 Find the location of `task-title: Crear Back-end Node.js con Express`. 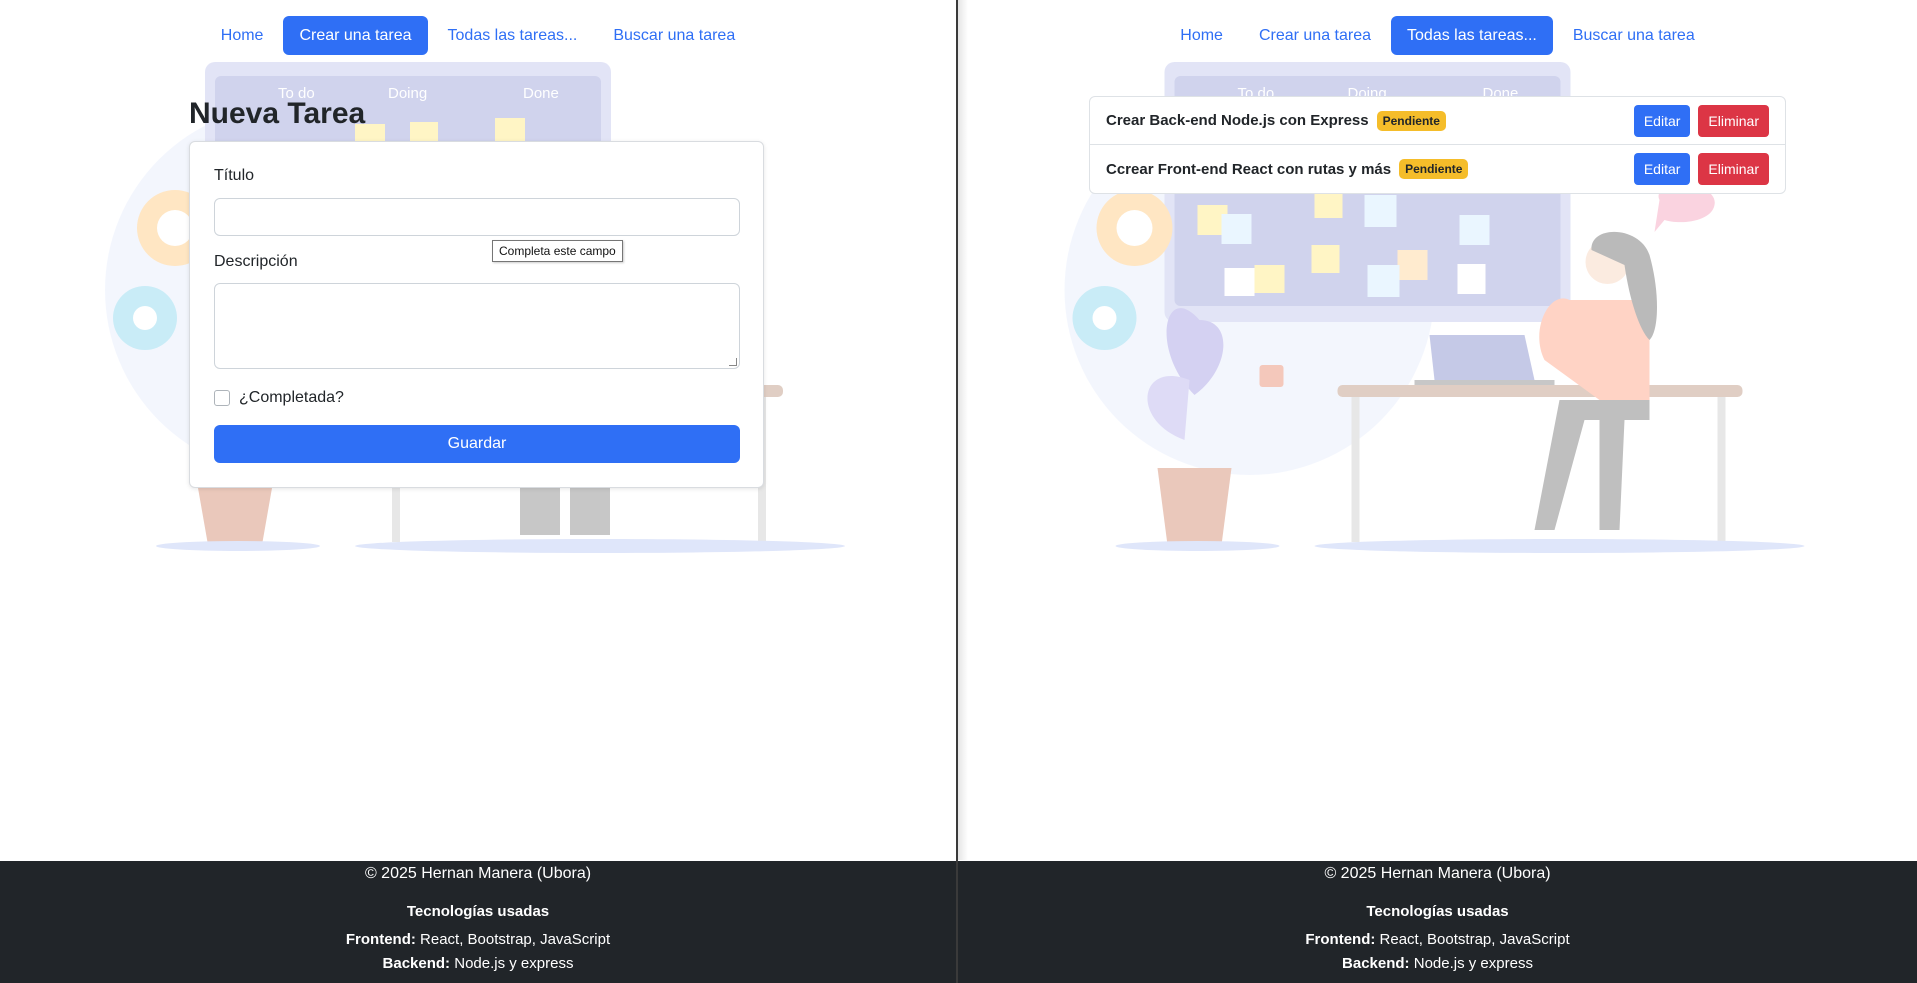

task-title: Crear Back-end Node.js con Express is located at coordinates (1237, 120).